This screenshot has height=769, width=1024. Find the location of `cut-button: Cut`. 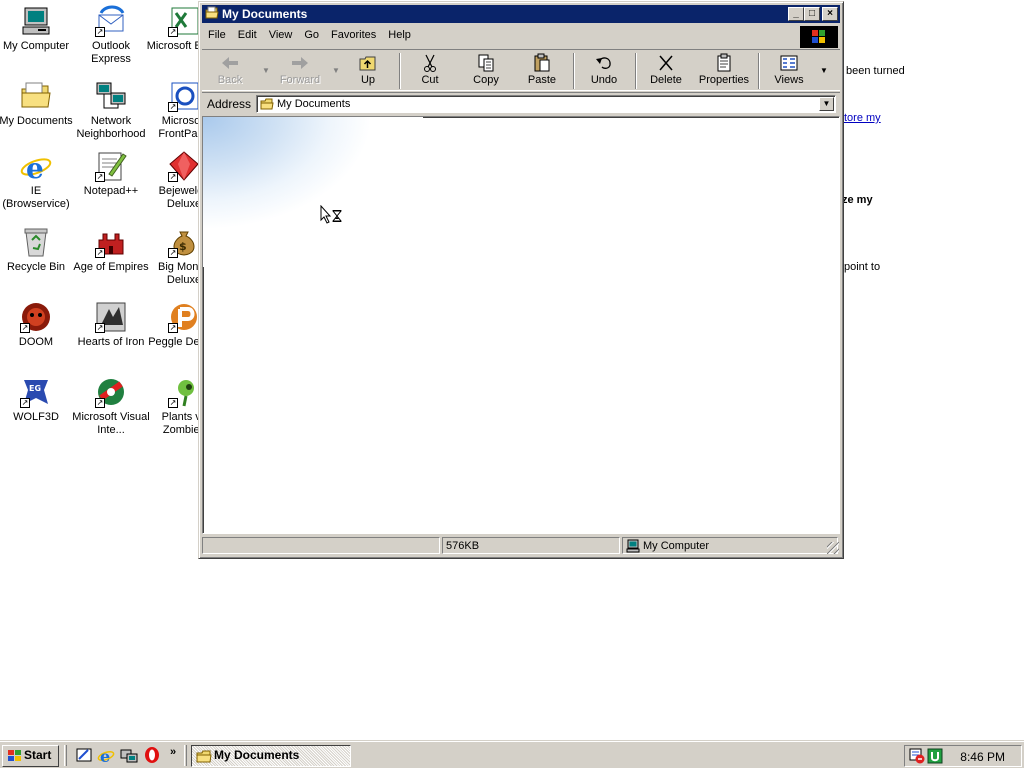

cut-button: Cut is located at coordinates (430, 71).